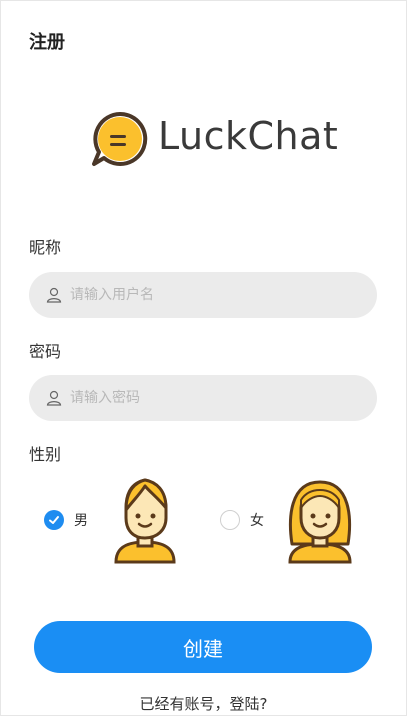 The width and height of the screenshot is (407, 716). What do you see at coordinates (45, 247) in the screenshot?
I see `nickname-label: 昵称` at bounding box center [45, 247].